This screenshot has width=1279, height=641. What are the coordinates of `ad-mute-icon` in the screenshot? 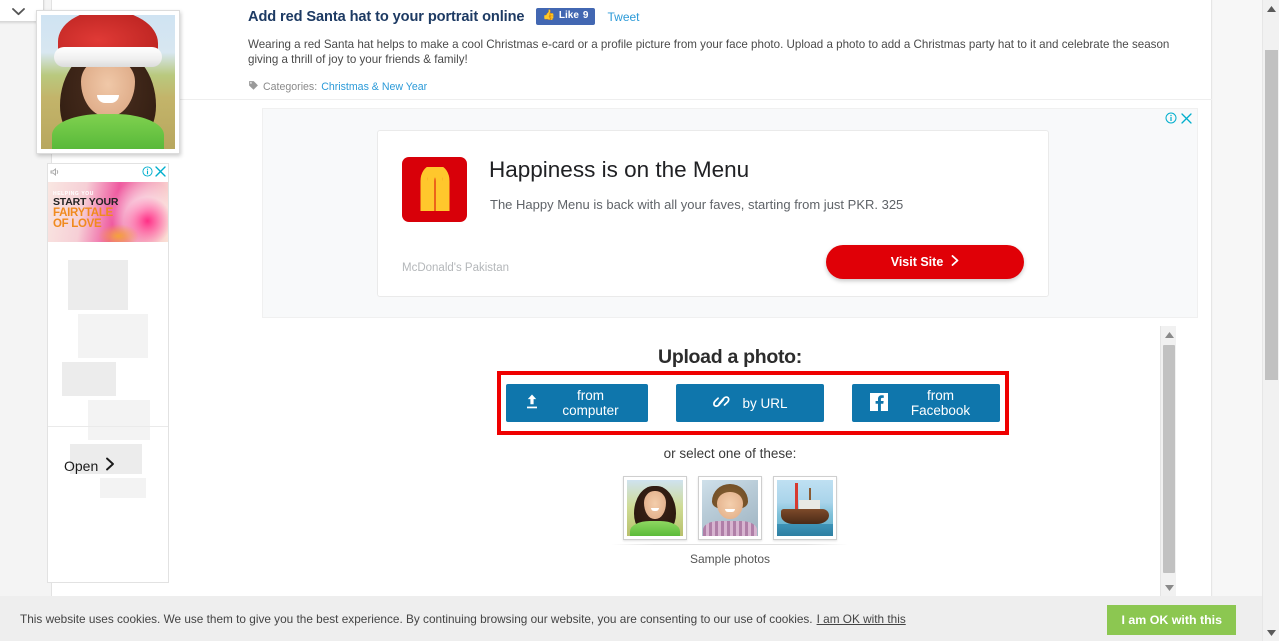 It's located at (55, 173).